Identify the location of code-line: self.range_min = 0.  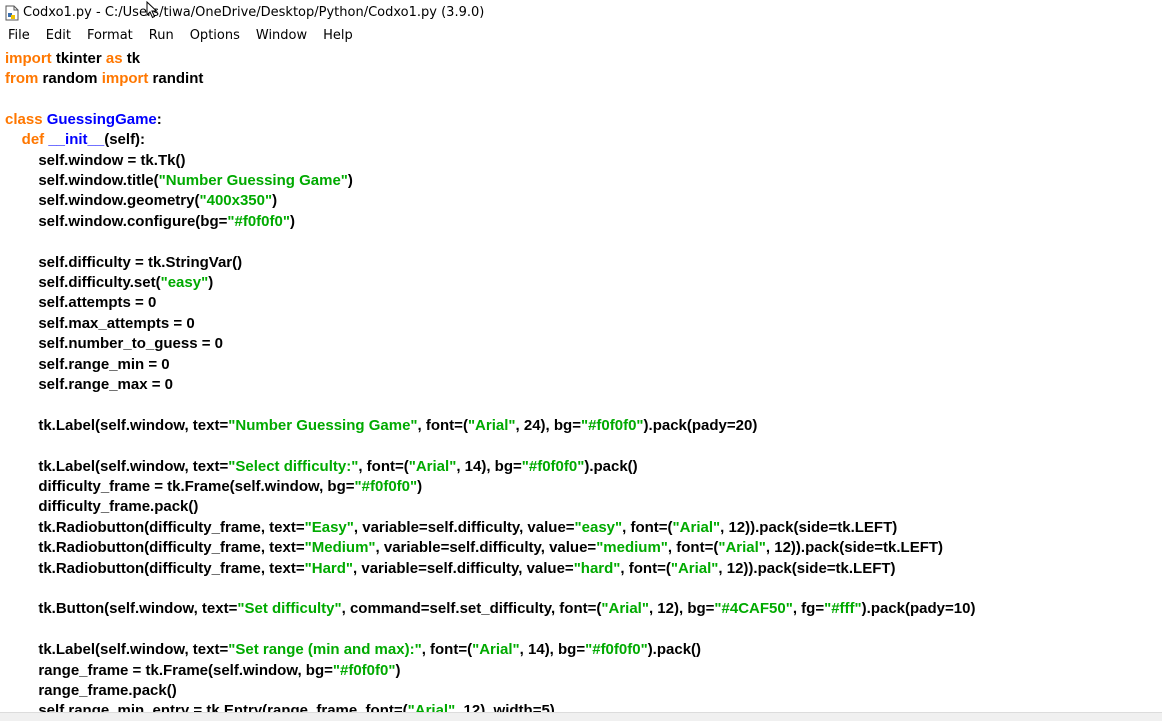
(87, 365).